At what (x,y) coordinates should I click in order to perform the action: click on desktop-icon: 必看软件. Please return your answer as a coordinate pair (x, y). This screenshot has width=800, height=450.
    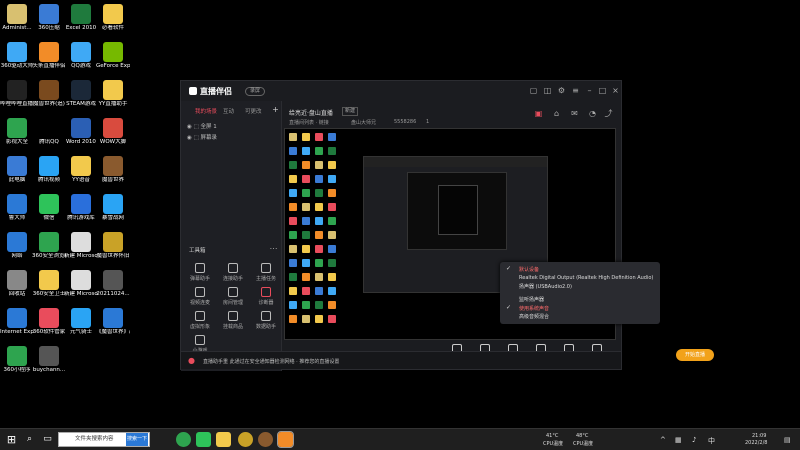
    Looking at the image, I should click on (113, 22).